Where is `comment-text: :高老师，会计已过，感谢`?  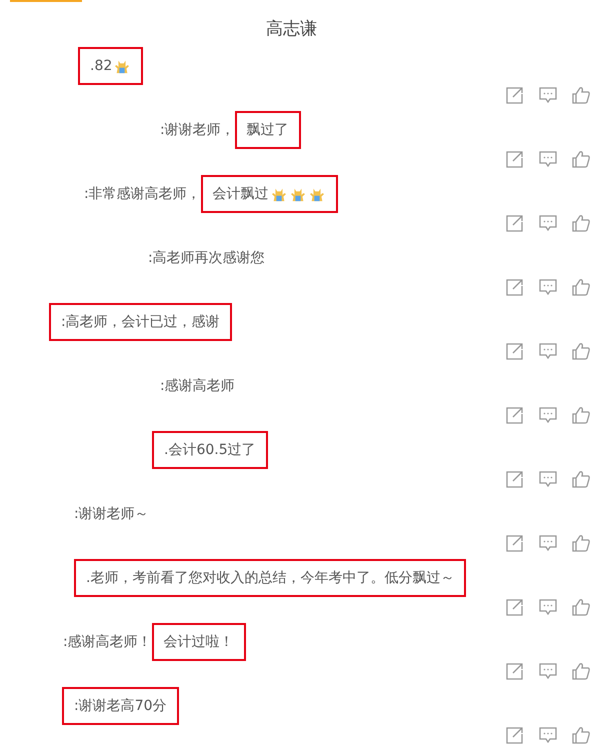
comment-text: :高老师，会计已过，感谢 is located at coordinates (140, 322).